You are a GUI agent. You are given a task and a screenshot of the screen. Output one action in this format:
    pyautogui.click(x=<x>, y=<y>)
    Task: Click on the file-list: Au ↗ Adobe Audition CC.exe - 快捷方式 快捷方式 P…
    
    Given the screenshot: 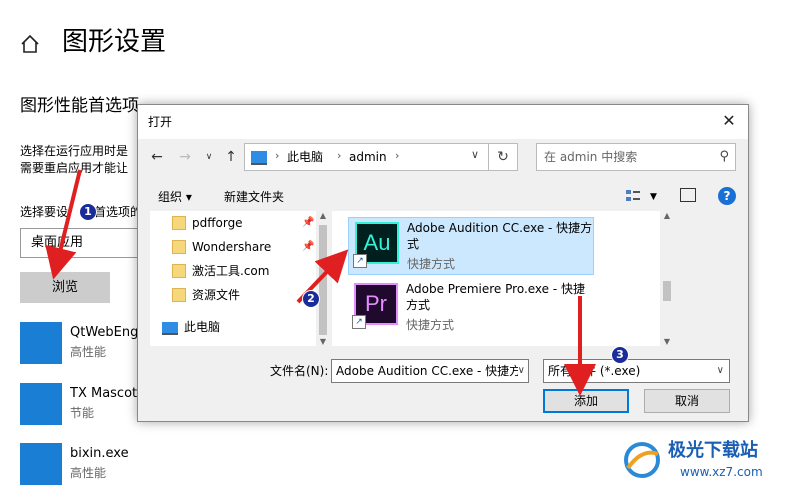 What is the action you would take?
    pyautogui.click(x=496, y=278)
    